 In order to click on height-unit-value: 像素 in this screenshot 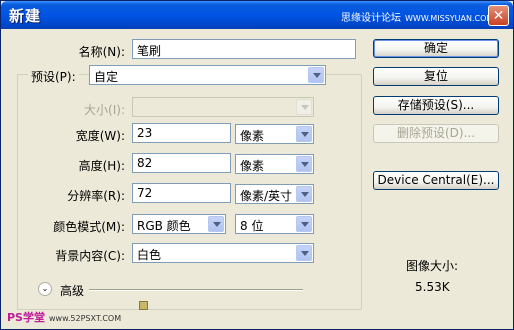, I will do `click(252, 166)`.